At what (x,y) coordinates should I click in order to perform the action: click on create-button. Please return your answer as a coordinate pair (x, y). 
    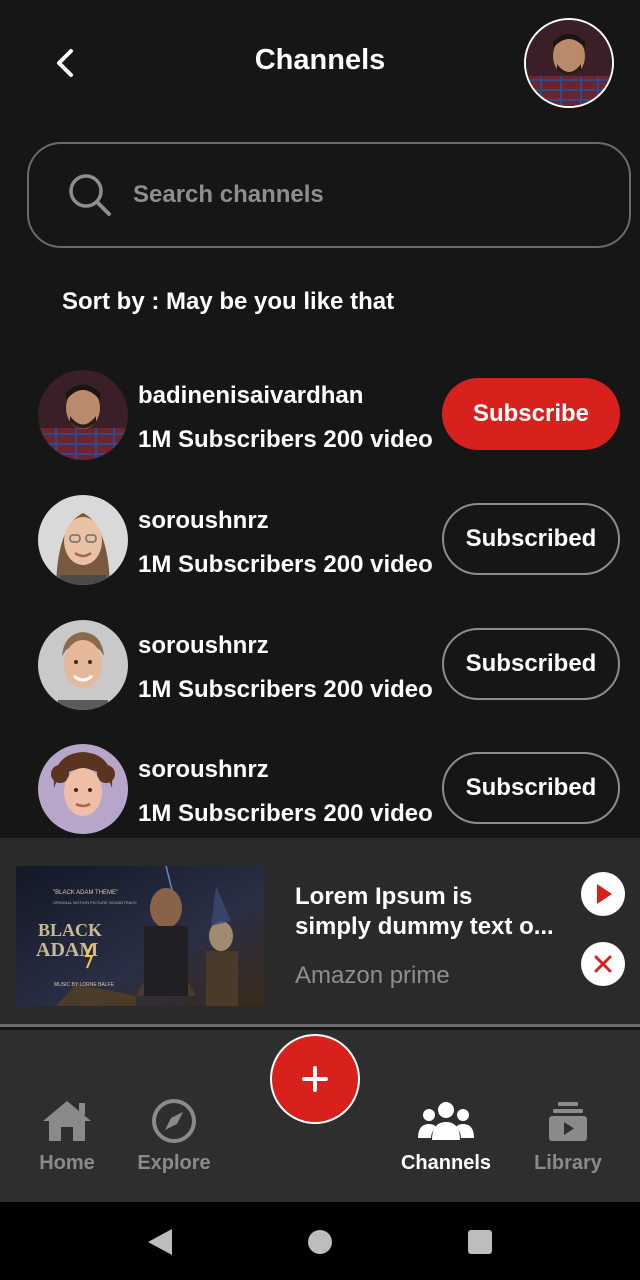
    Looking at the image, I should click on (315, 1079).